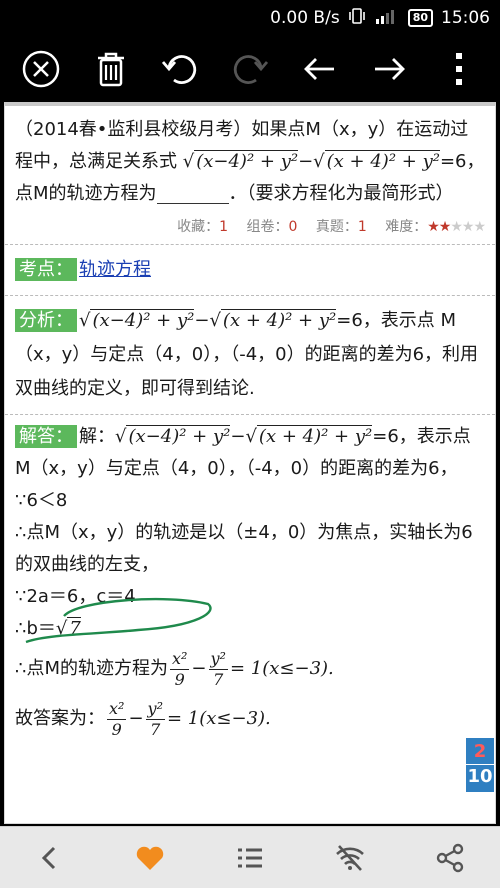 This screenshot has width=500, height=888. I want to click on frac-y-answer: y² 7, so click(155, 718).